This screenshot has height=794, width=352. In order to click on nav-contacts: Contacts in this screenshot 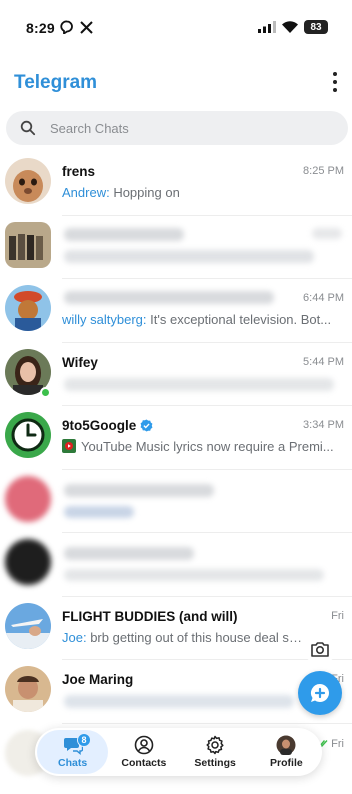, I will do `click(143, 752)`.